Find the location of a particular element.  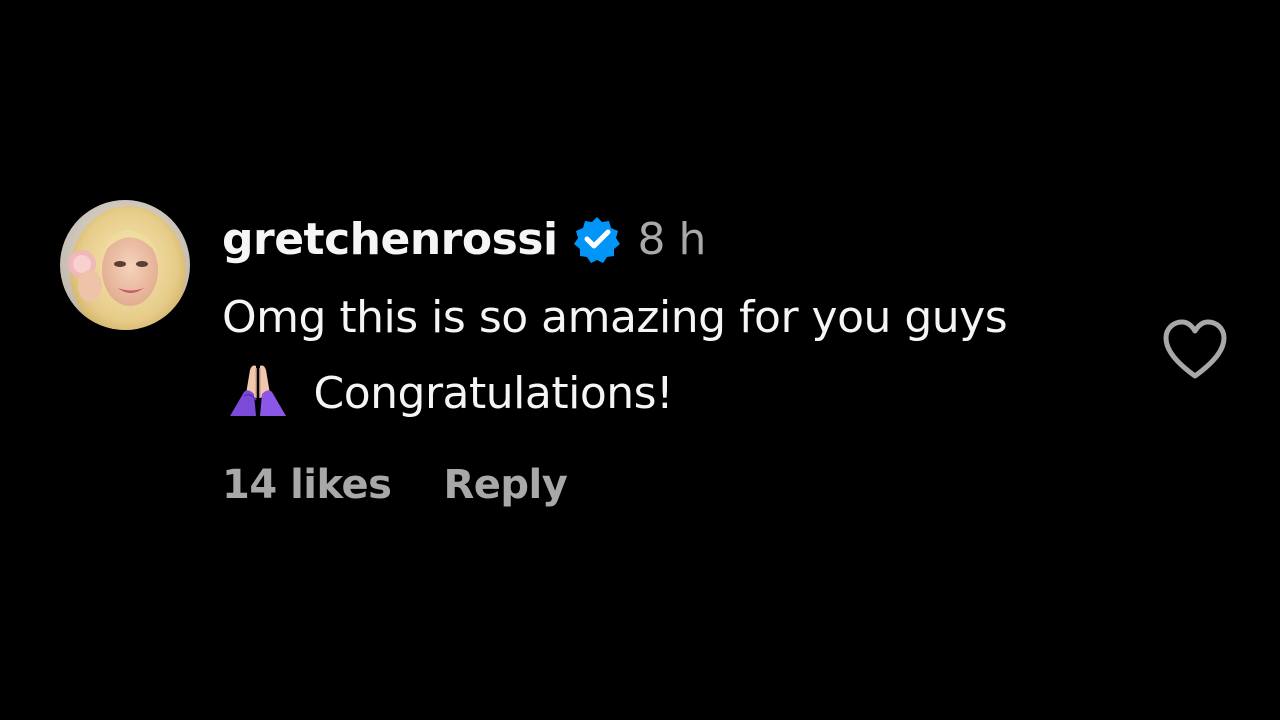

comment-header: gretchenrossi 8 h is located at coordinates (672, 239).